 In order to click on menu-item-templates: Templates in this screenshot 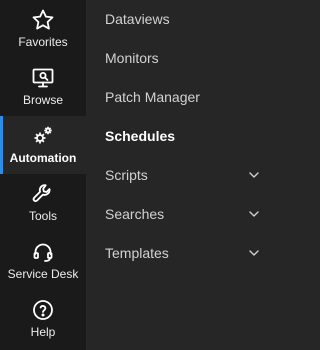, I will do `click(183, 253)`.